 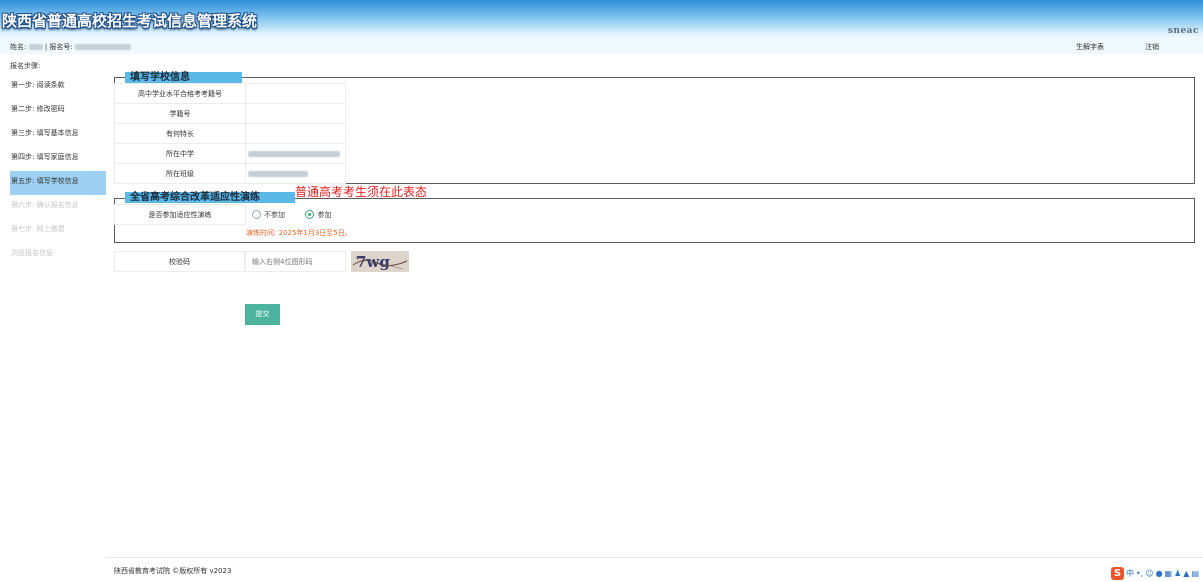 I want to click on drill-options: 不参加 参加, so click(x=346, y=215).